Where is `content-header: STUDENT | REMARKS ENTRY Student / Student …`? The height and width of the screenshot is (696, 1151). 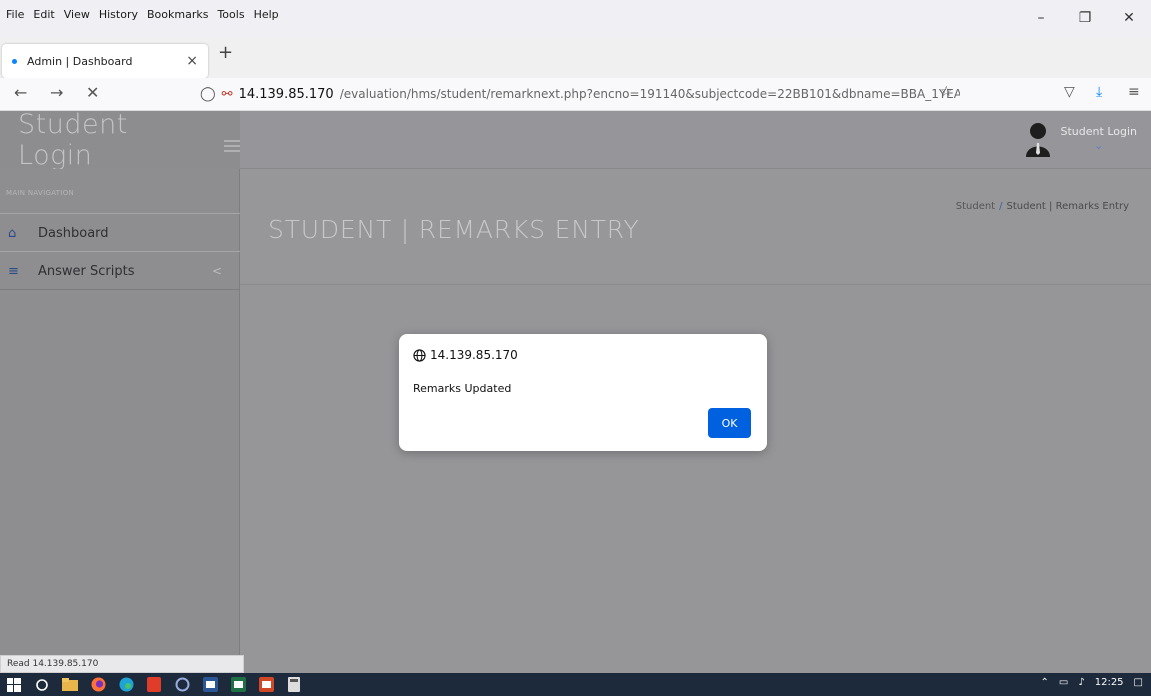
content-header: STUDENT | REMARKS ENTRY Student / Student … is located at coordinates (695, 227).